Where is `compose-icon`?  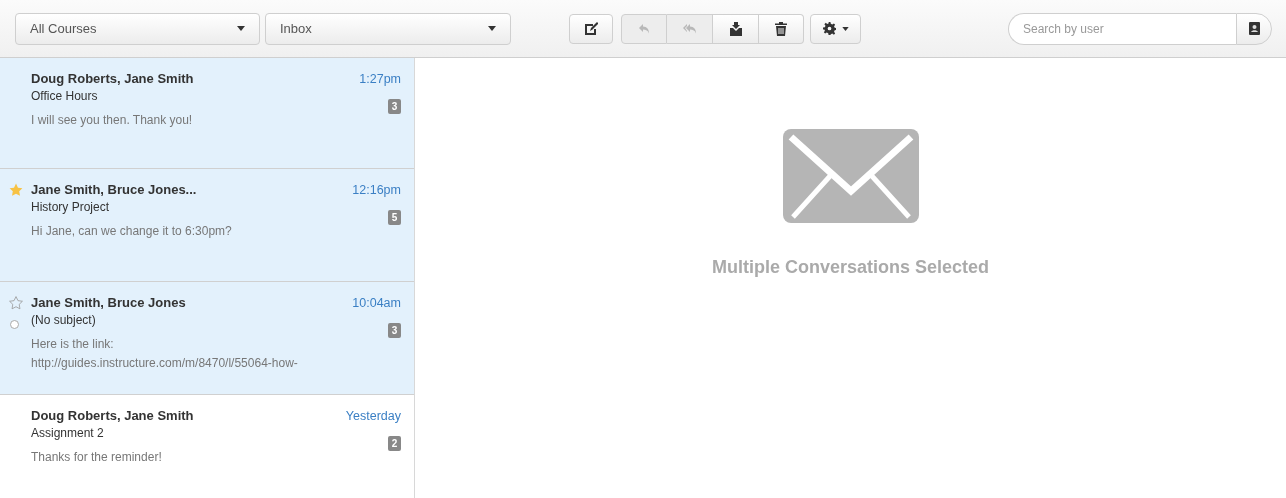
compose-icon is located at coordinates (591, 28).